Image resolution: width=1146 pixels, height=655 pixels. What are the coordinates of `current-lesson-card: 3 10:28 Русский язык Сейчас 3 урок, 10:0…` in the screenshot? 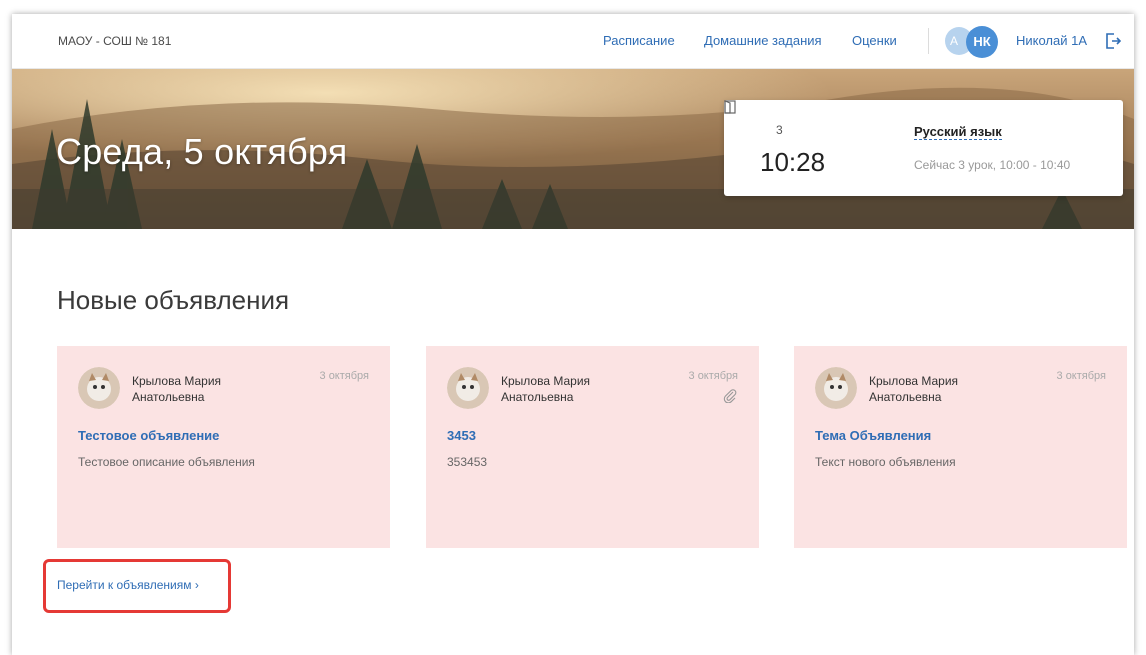 It's located at (923, 148).